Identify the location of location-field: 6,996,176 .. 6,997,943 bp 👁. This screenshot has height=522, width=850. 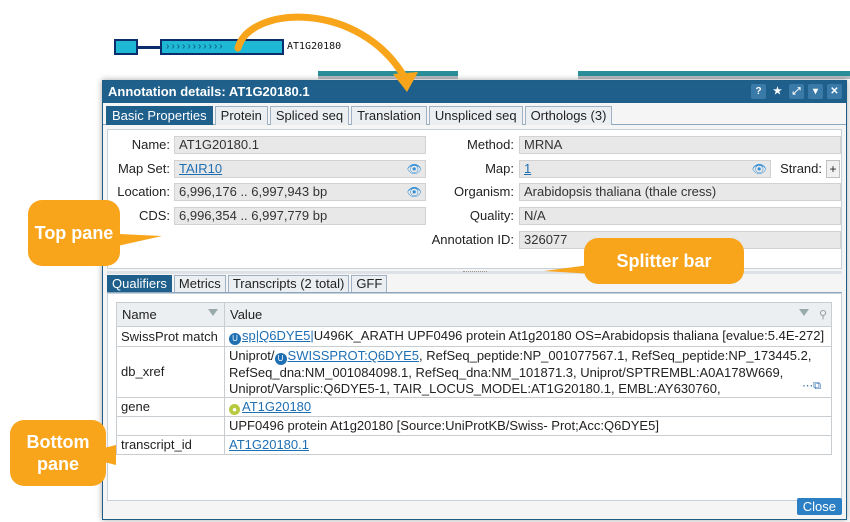
(300, 192).